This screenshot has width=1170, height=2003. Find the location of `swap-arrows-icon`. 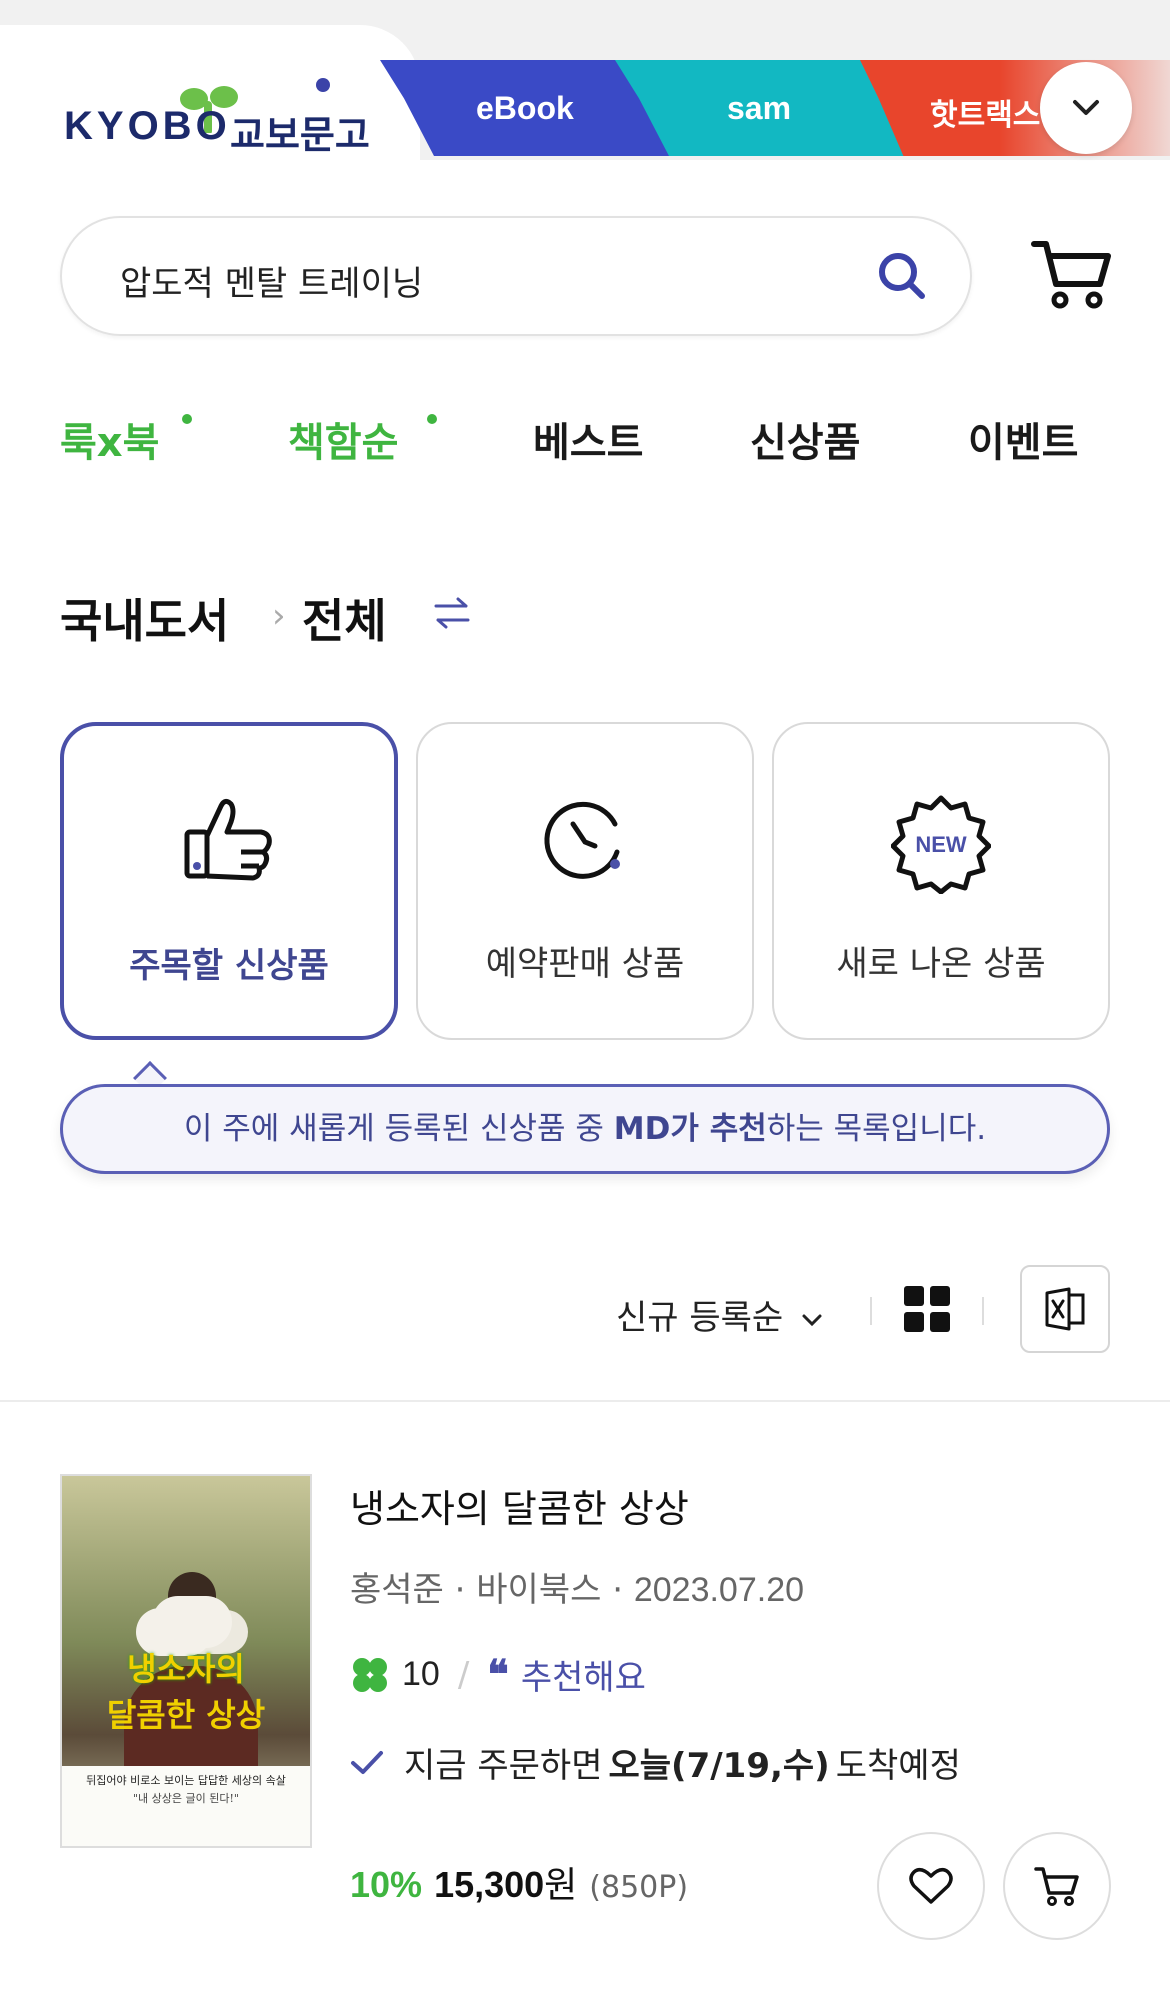

swap-arrows-icon is located at coordinates (452, 613).